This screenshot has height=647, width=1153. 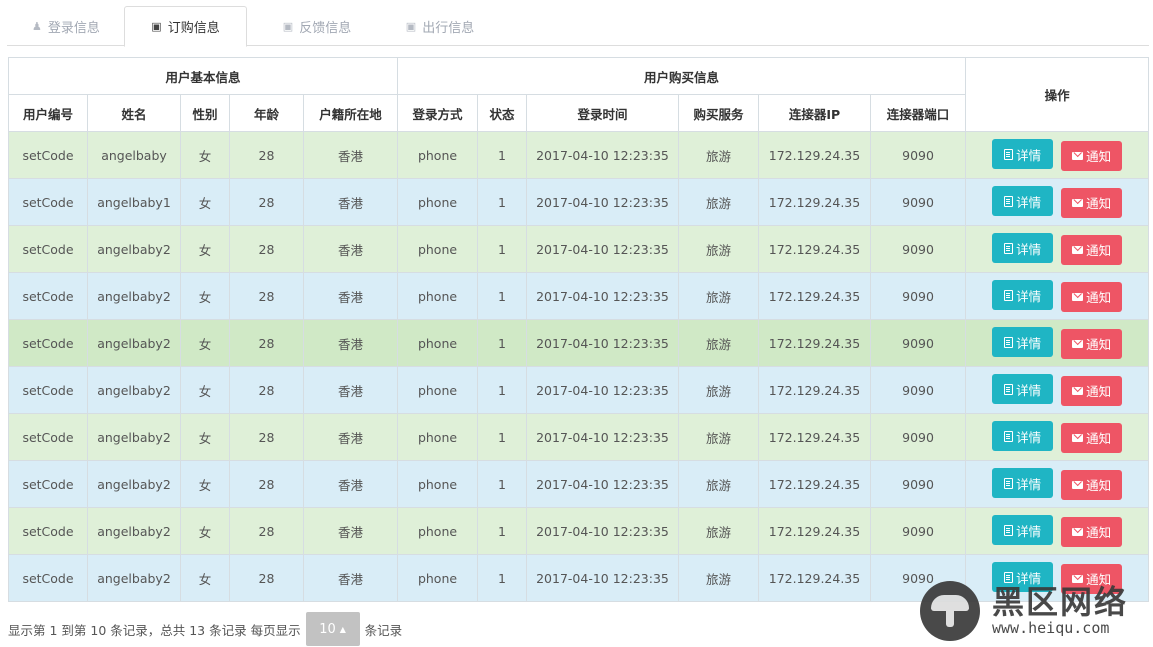 What do you see at coordinates (502, 113) in the screenshot?
I see `column-header-status: 状态` at bounding box center [502, 113].